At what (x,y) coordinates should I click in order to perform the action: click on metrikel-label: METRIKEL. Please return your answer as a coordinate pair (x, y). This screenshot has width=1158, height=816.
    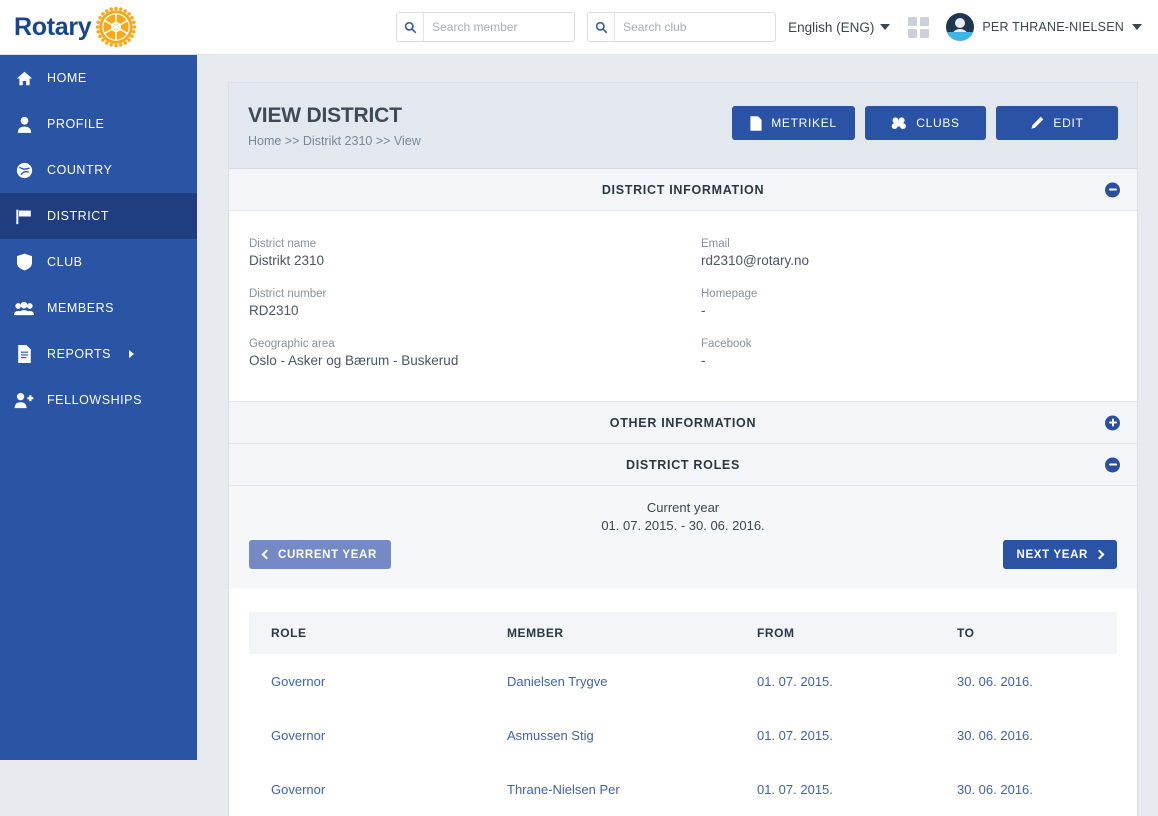
    Looking at the image, I should click on (804, 123).